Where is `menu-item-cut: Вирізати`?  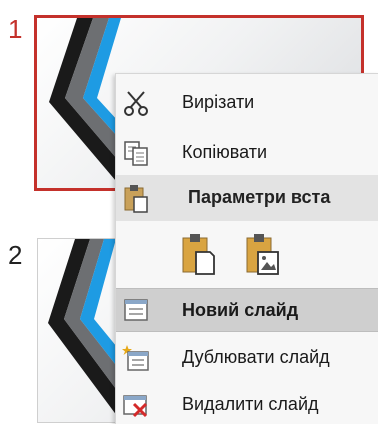
menu-item-cut: Вирізати is located at coordinates (247, 102).